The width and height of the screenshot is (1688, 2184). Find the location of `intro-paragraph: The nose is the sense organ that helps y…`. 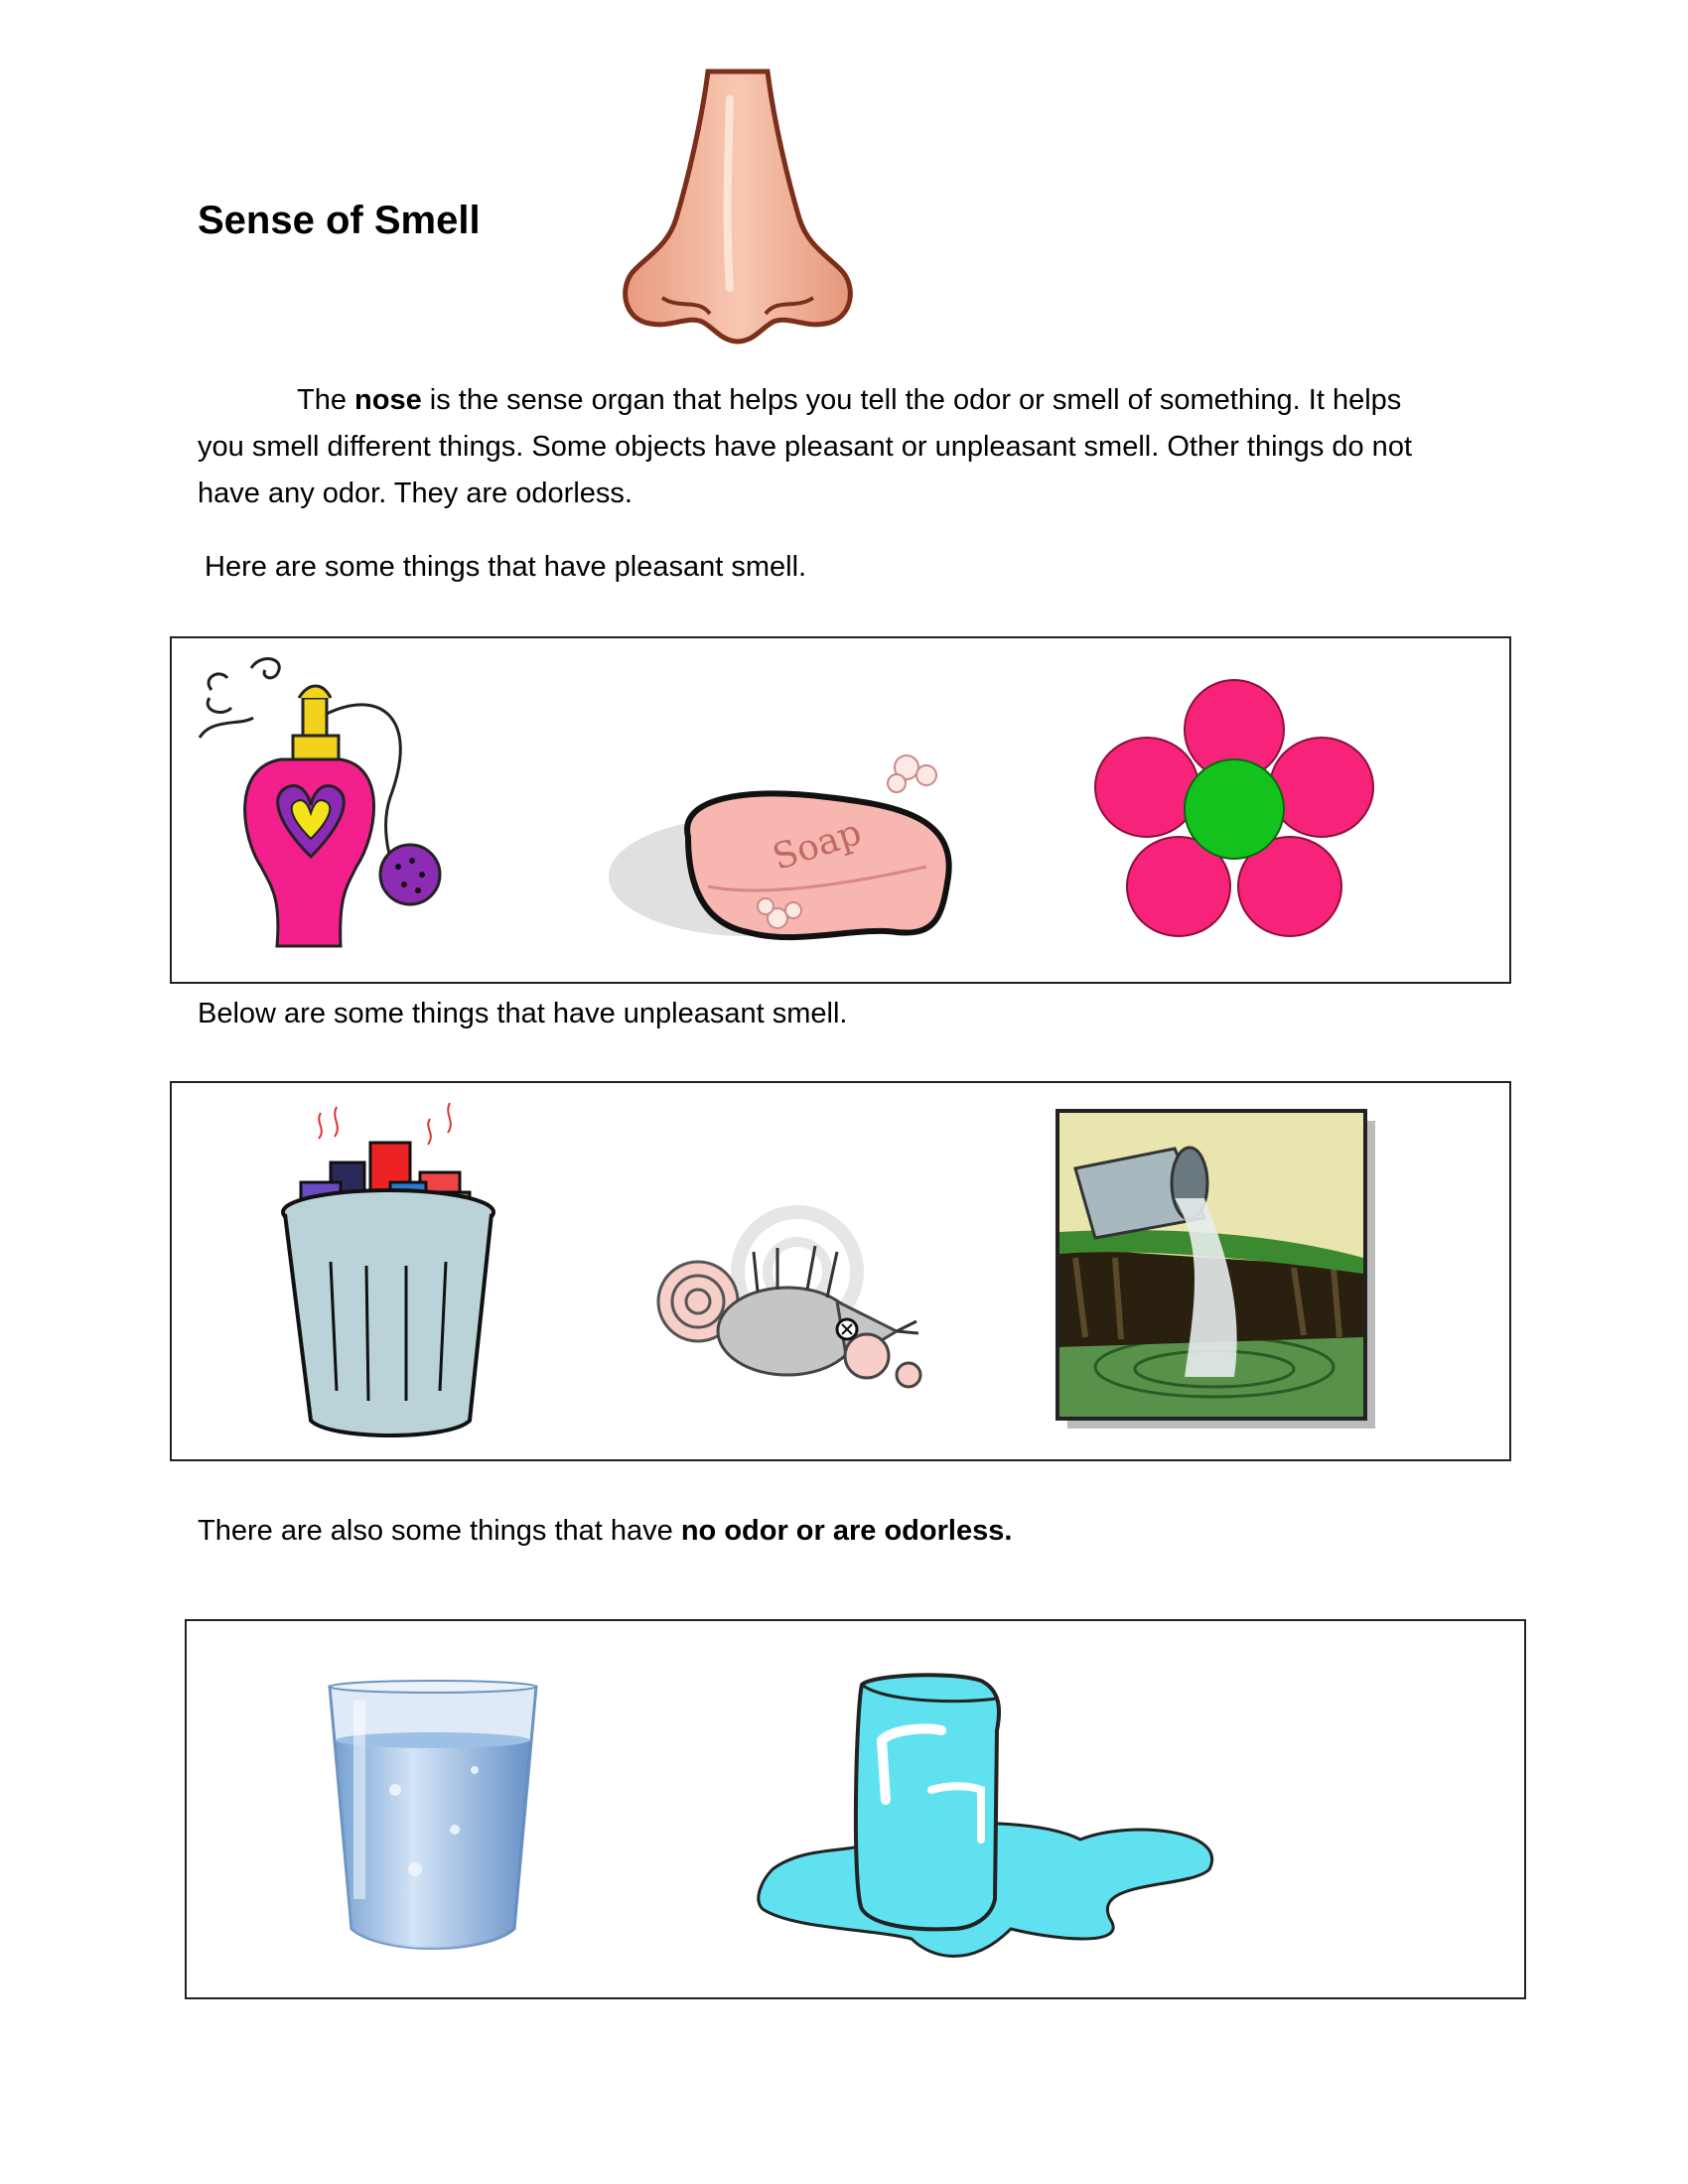

intro-paragraph: The nose is the sense organ that helps y… is located at coordinates (843, 447).